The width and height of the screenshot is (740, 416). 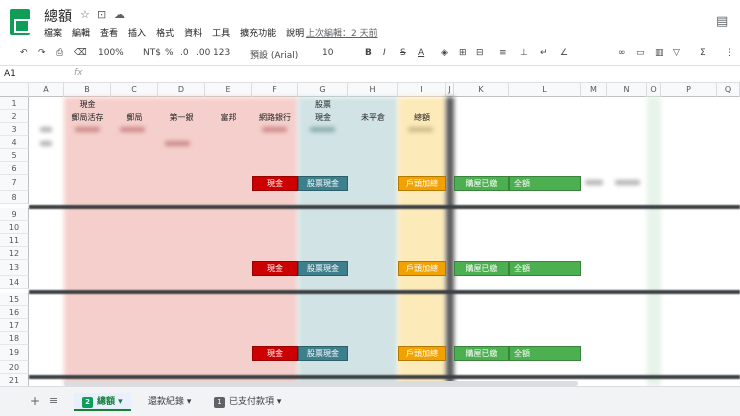 I want to click on row-header: 17, so click(x=14, y=325).